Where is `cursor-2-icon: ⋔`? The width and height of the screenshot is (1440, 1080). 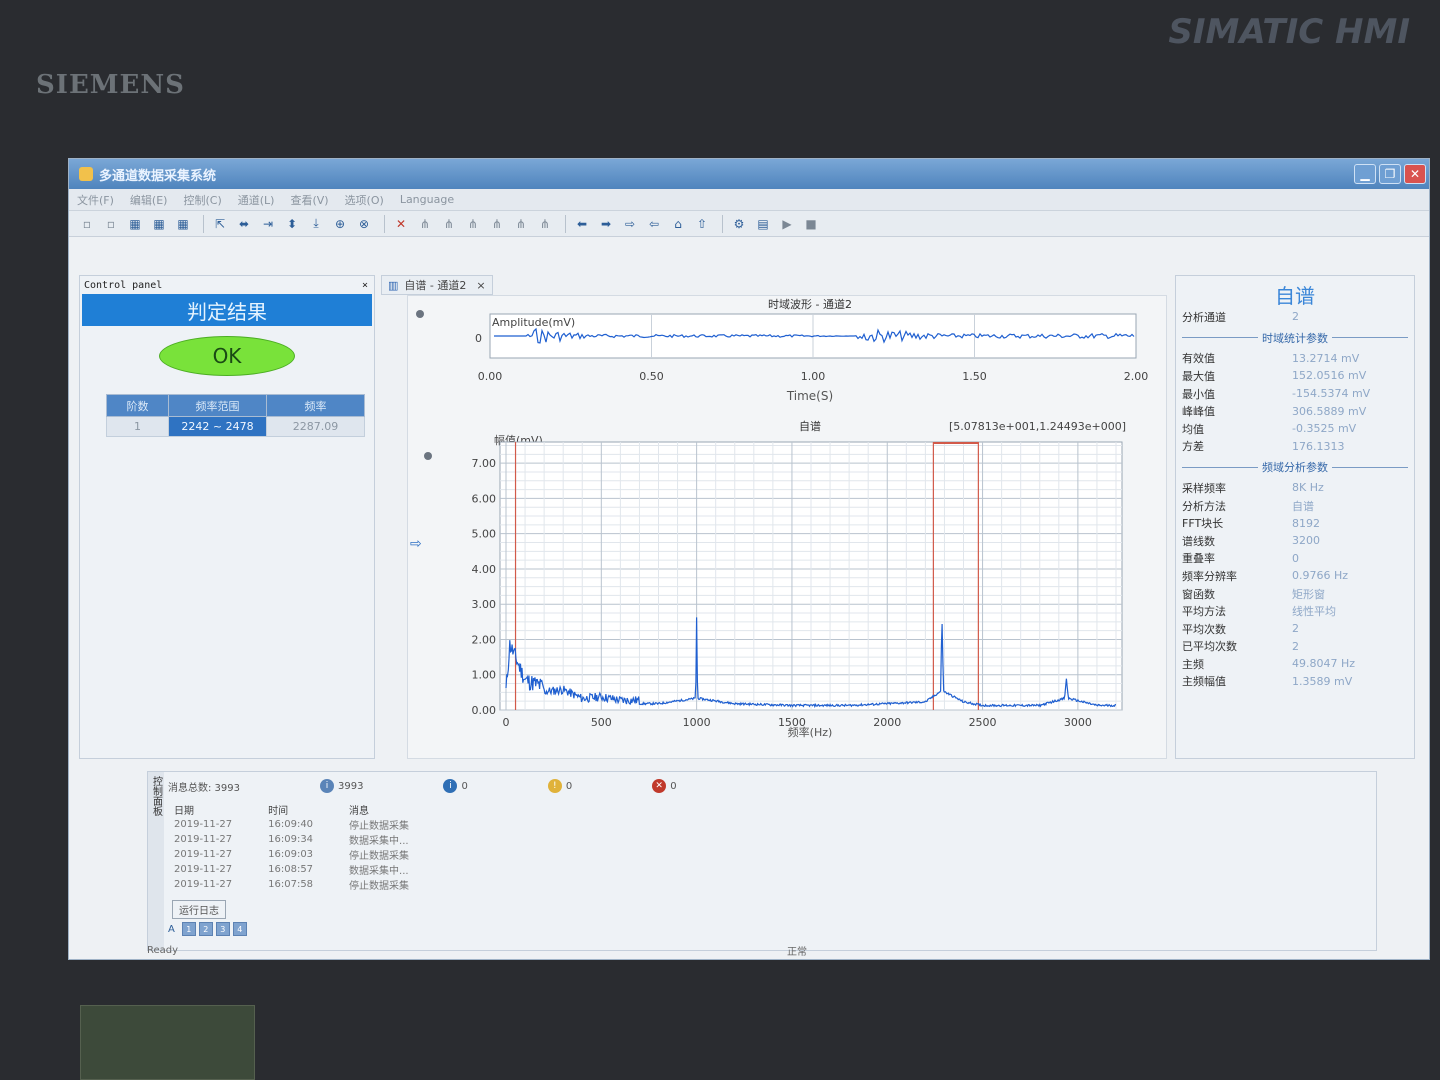
cursor-2-icon: ⋔ is located at coordinates (449, 224).